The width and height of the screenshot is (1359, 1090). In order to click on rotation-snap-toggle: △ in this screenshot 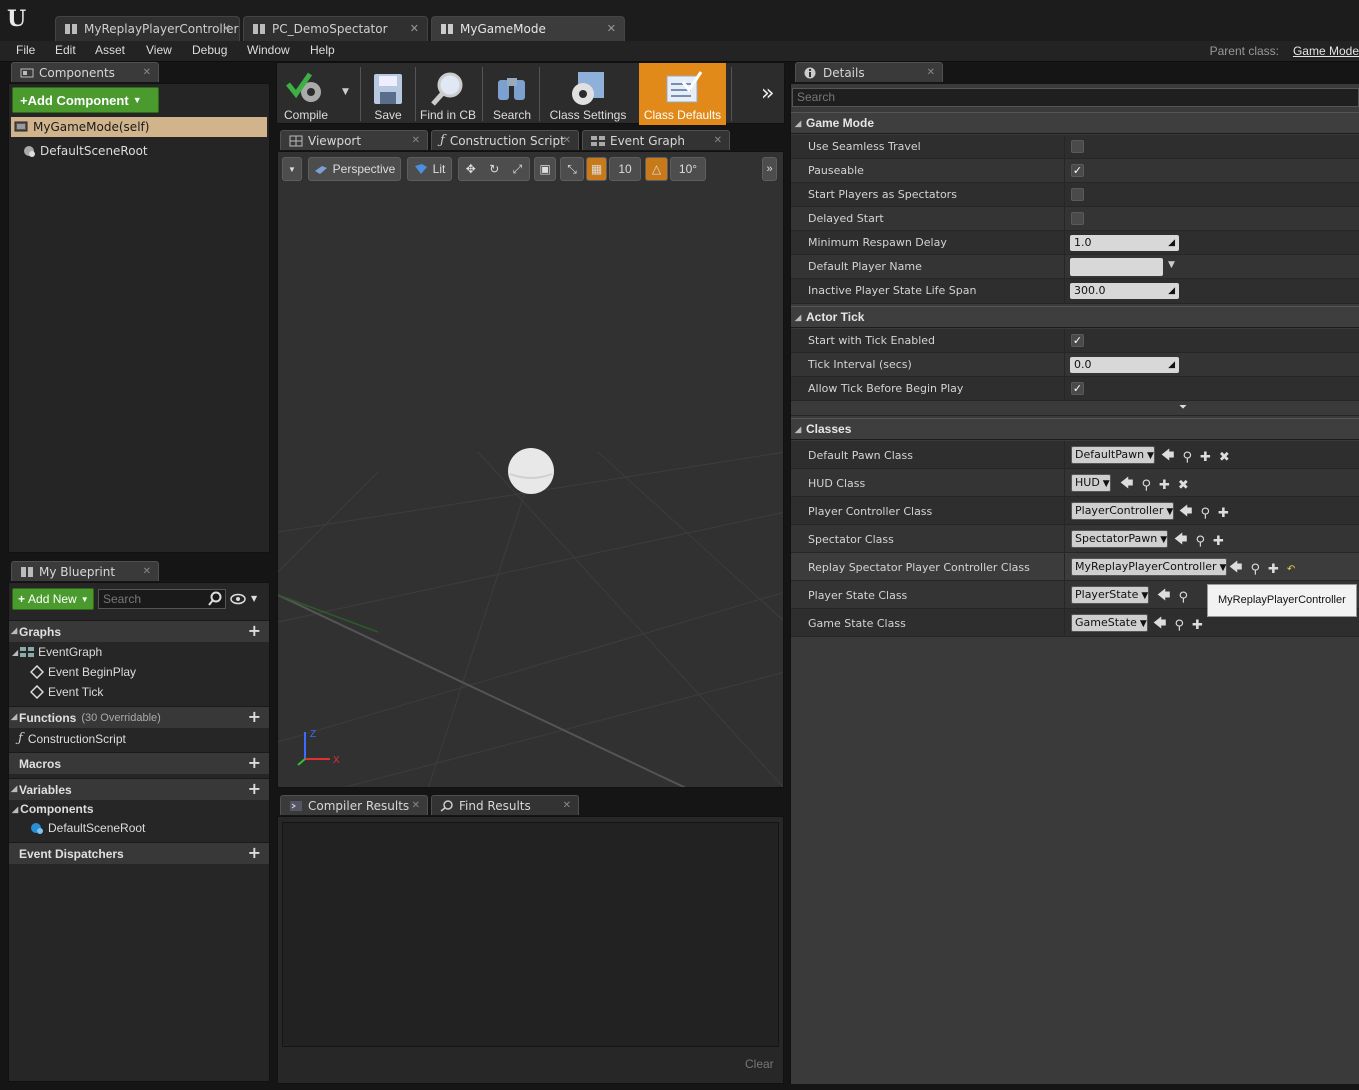, I will do `click(656, 169)`.